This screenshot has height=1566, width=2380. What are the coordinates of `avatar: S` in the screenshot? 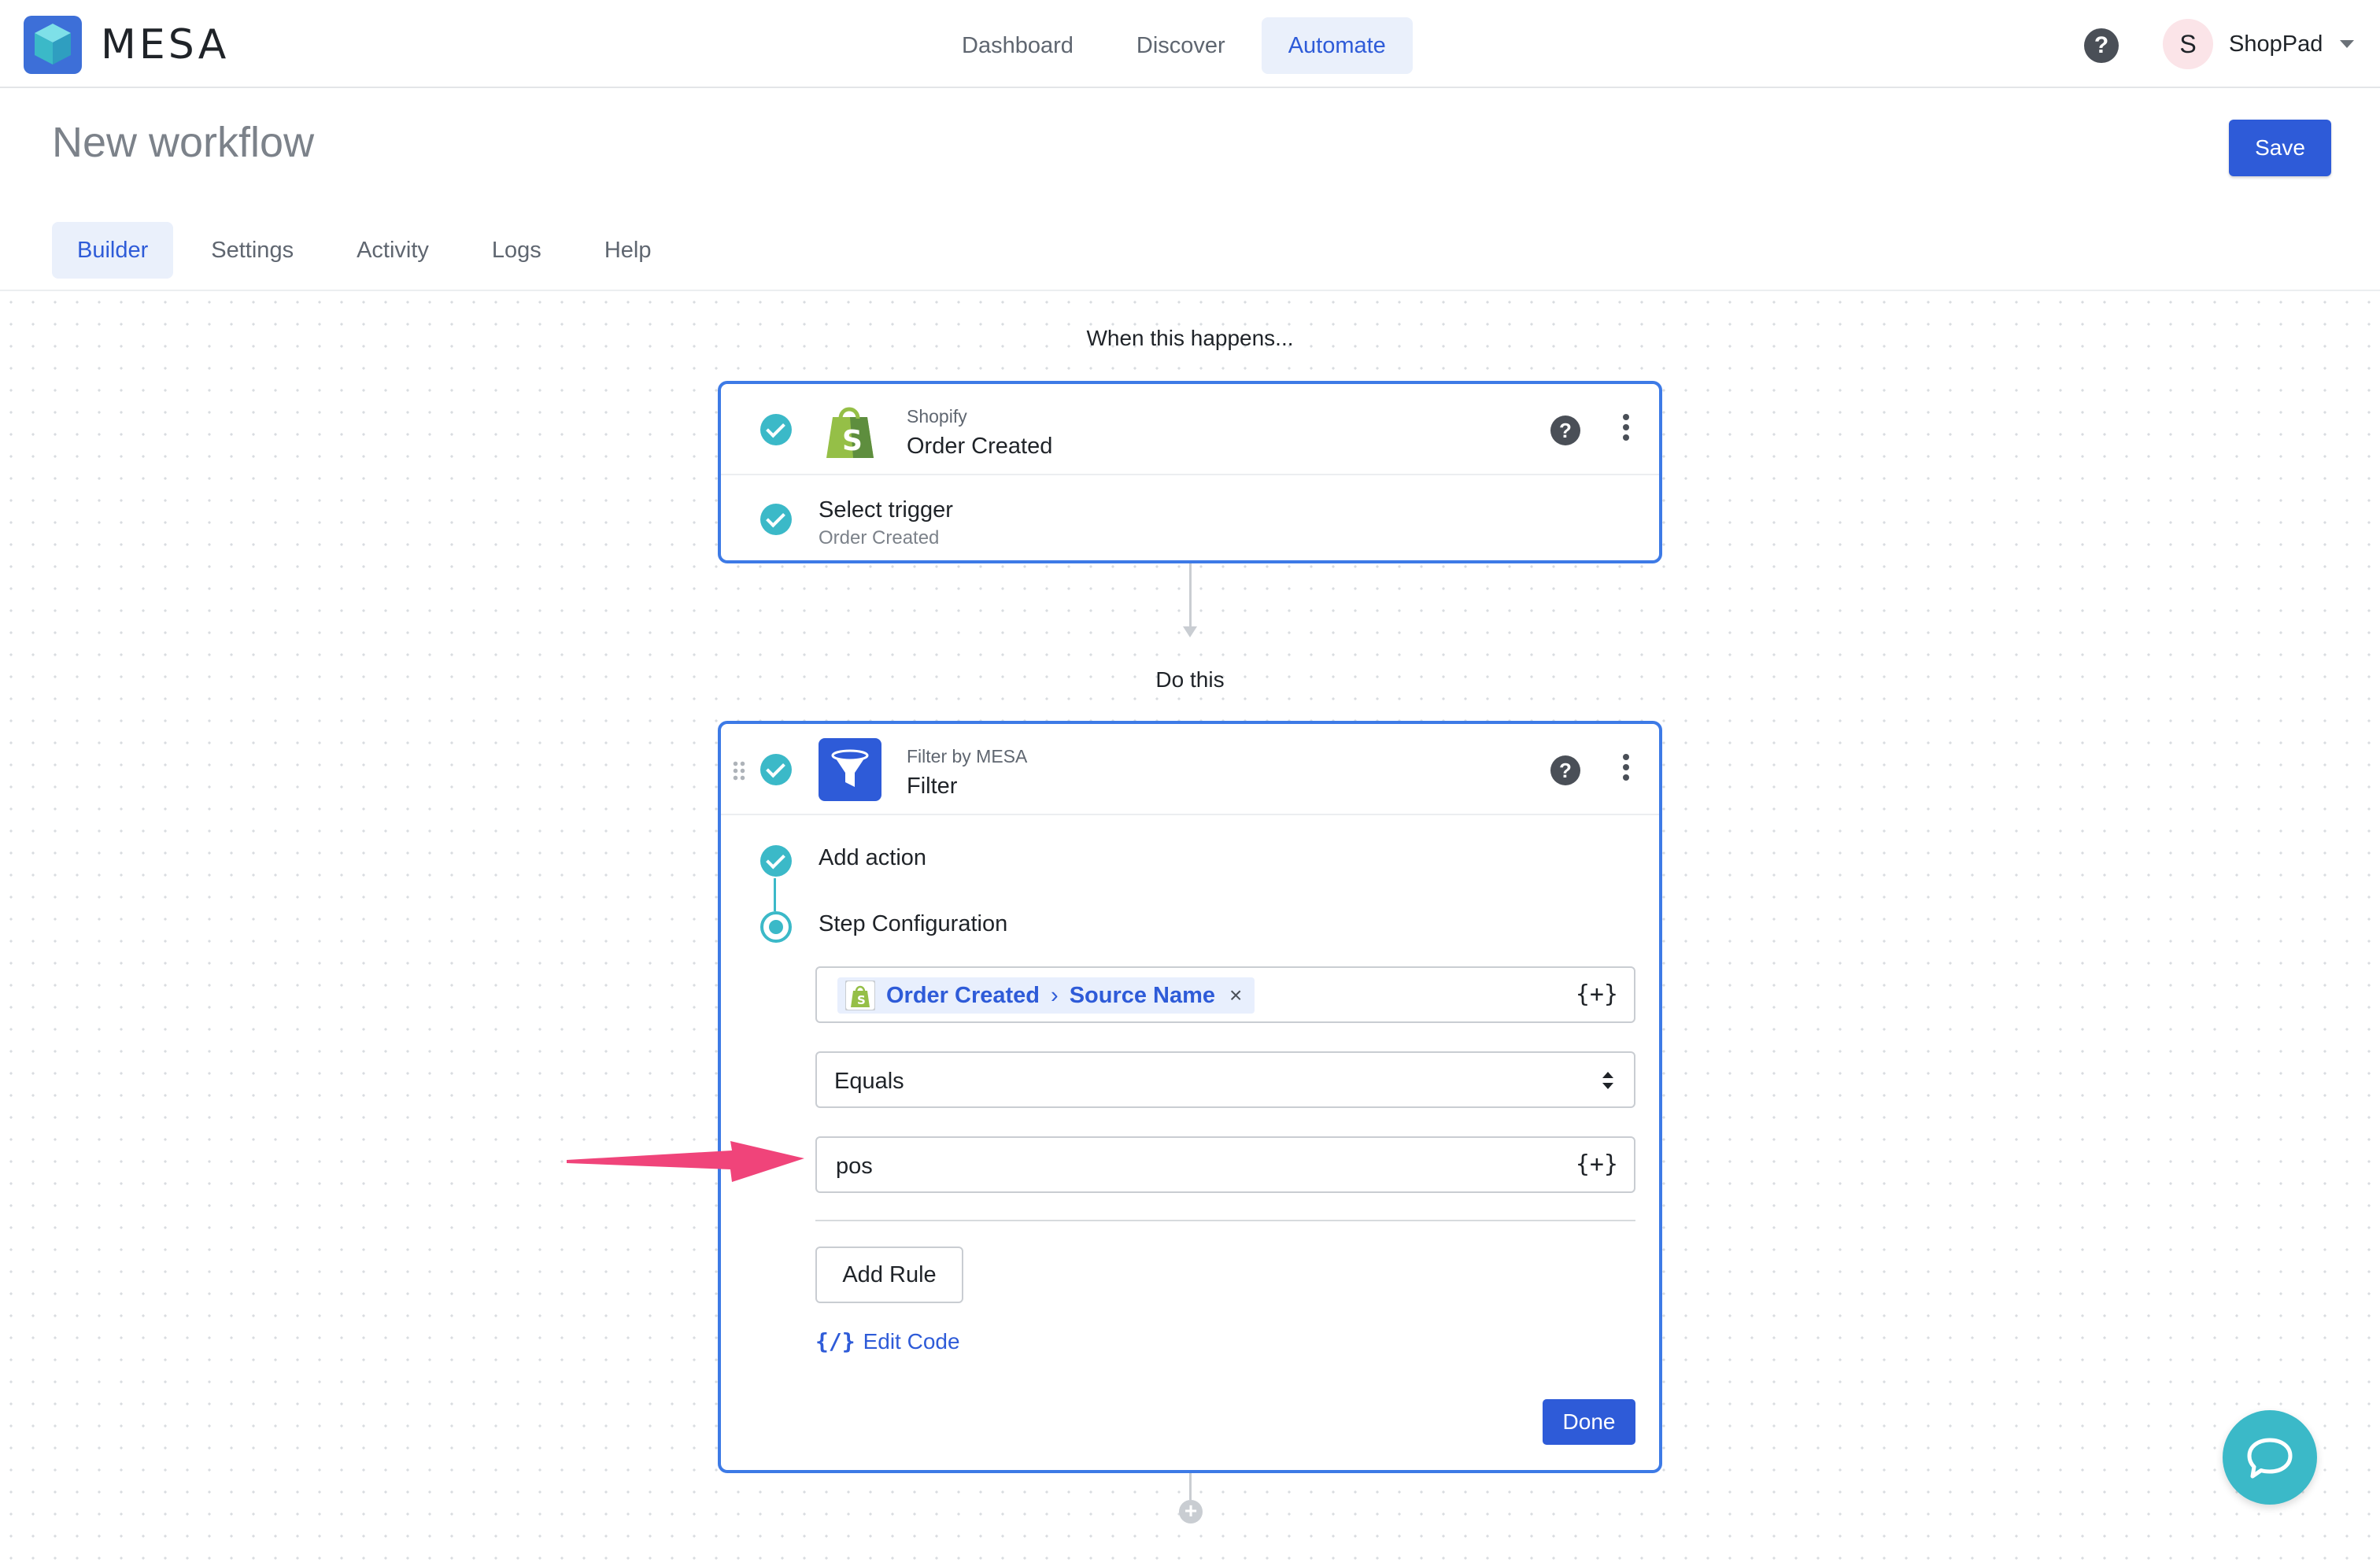 It's located at (2188, 44).